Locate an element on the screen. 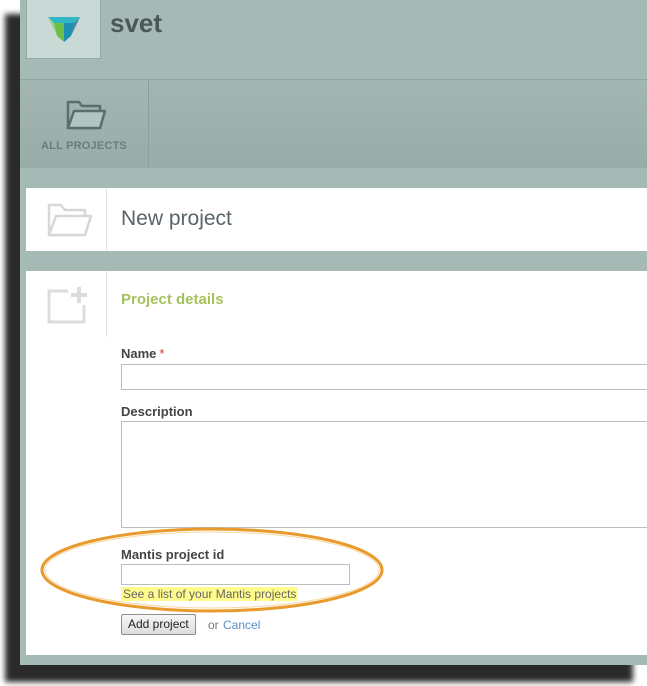 This screenshot has width=647, height=686. mantis-id-field is located at coordinates (235, 574).